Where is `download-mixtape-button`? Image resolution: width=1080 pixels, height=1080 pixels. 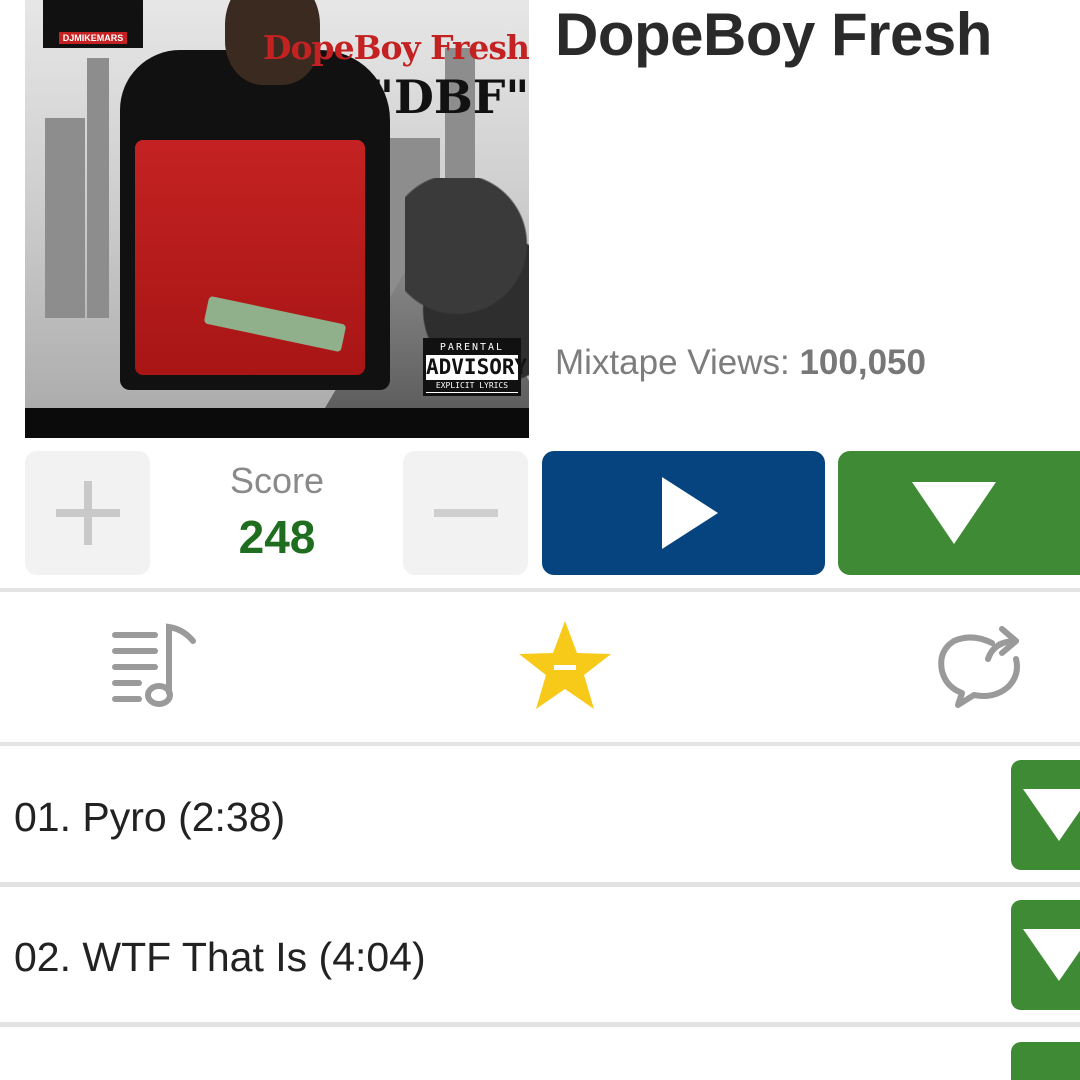
download-mixtape-button is located at coordinates (959, 513).